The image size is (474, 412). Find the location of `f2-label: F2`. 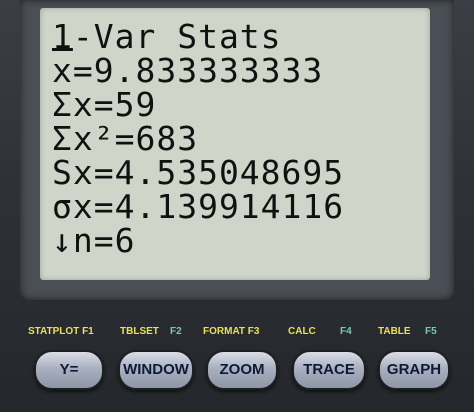

f2-label: F2 is located at coordinates (176, 331).